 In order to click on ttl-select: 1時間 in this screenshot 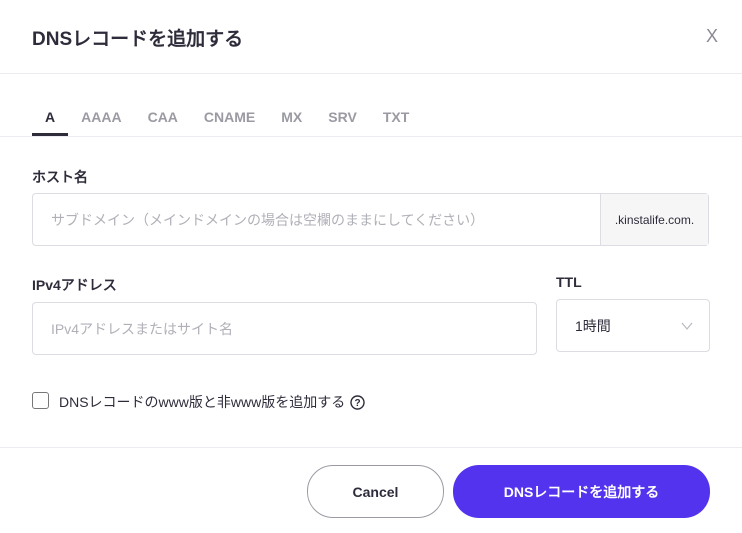, I will do `click(633, 325)`.